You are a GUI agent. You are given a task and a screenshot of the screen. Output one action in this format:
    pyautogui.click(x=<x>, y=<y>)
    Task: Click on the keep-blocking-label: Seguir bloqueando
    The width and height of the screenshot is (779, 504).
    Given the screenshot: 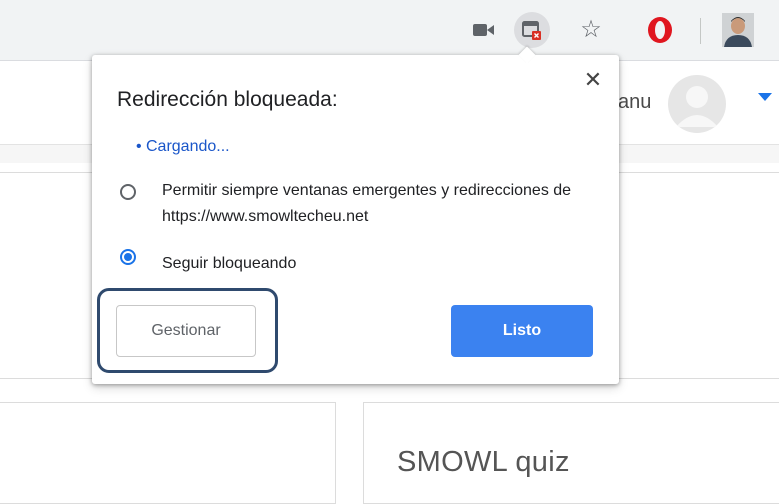 What is the action you would take?
    pyautogui.click(x=229, y=264)
    